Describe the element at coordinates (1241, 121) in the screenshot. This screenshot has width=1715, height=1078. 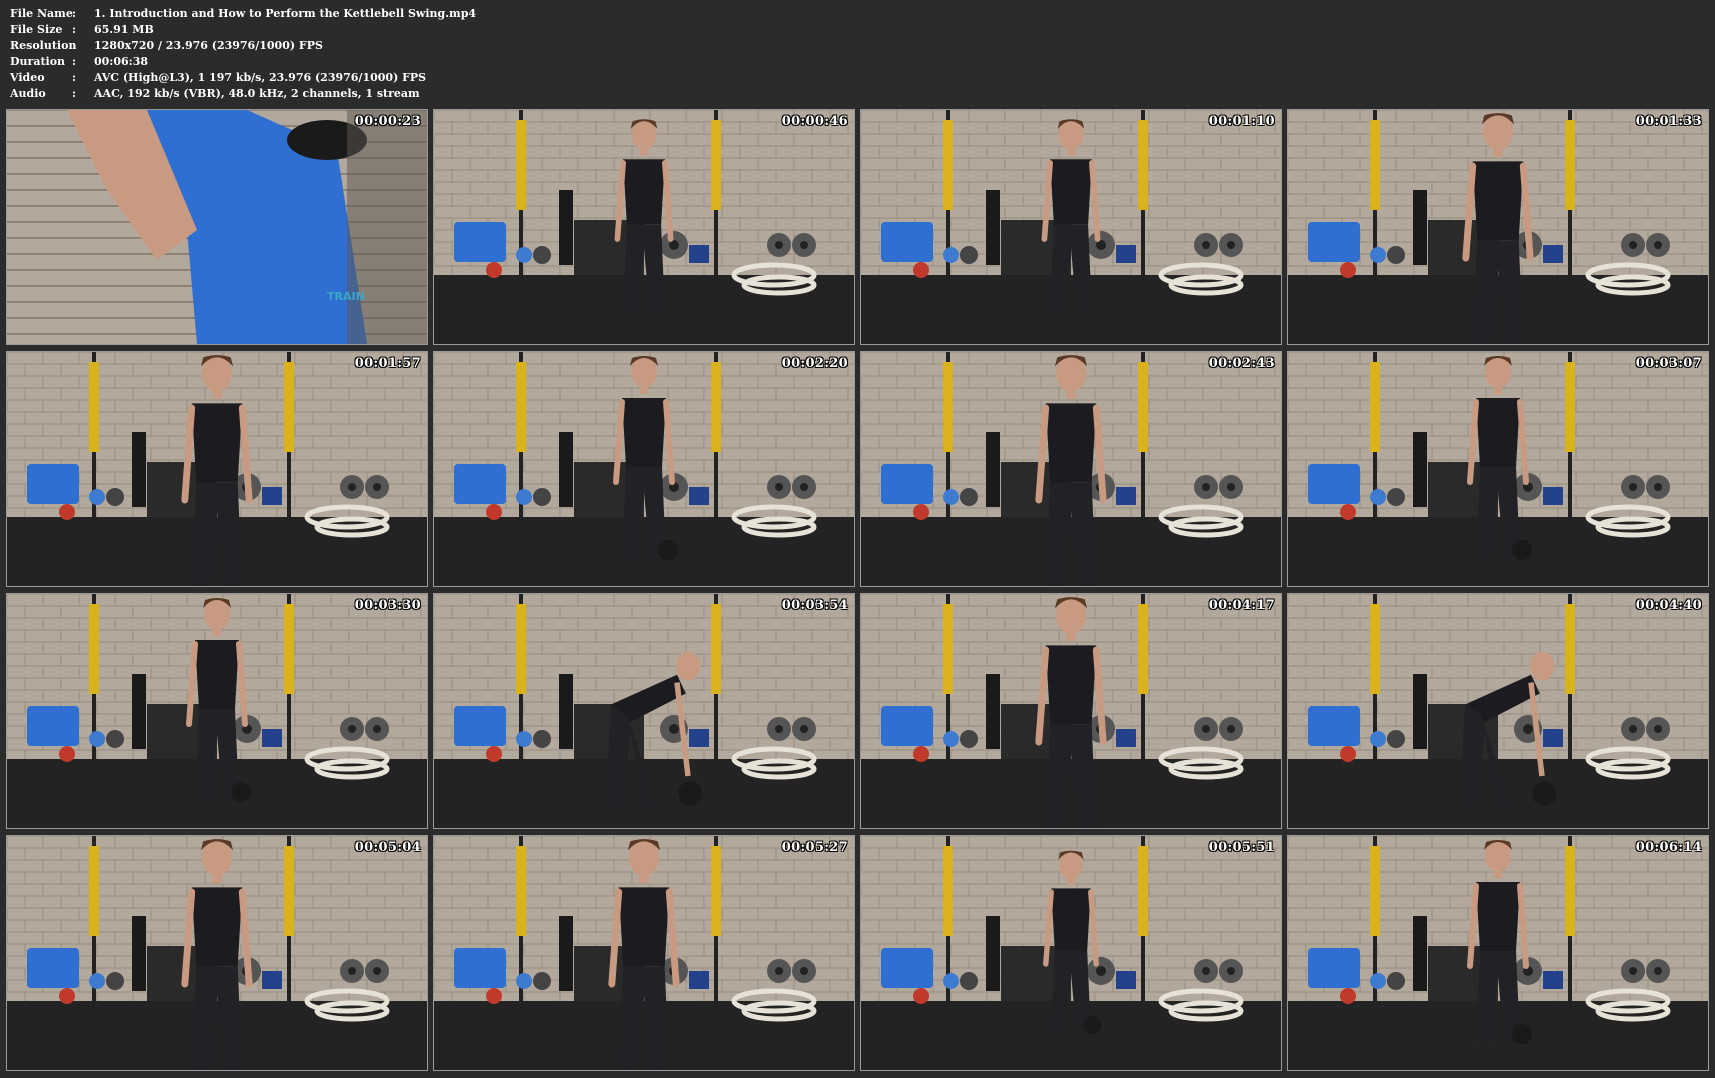
I see `thumbnail-timestamp: 00:01:10` at that location.